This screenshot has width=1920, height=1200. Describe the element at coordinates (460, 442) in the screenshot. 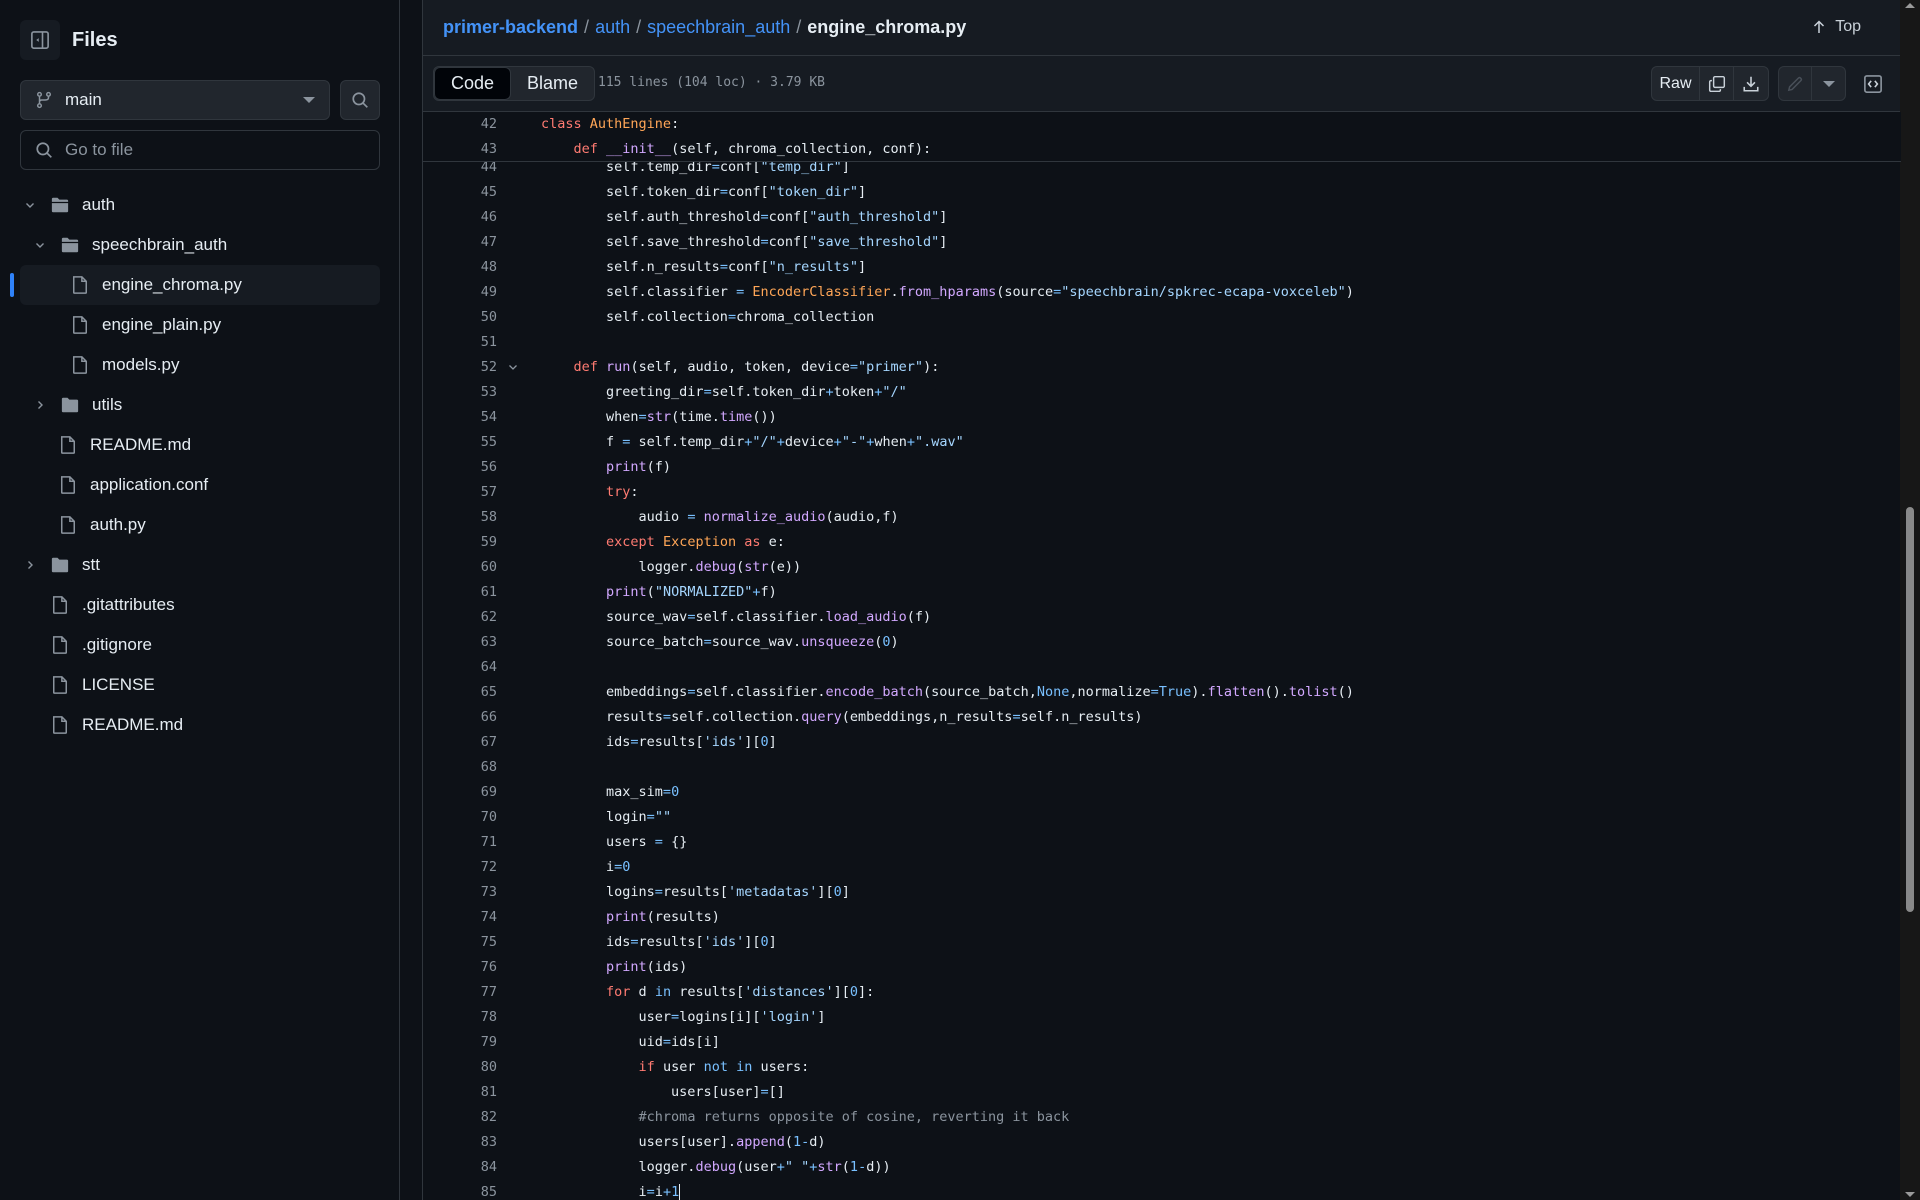

I see `line-number: 55` at that location.